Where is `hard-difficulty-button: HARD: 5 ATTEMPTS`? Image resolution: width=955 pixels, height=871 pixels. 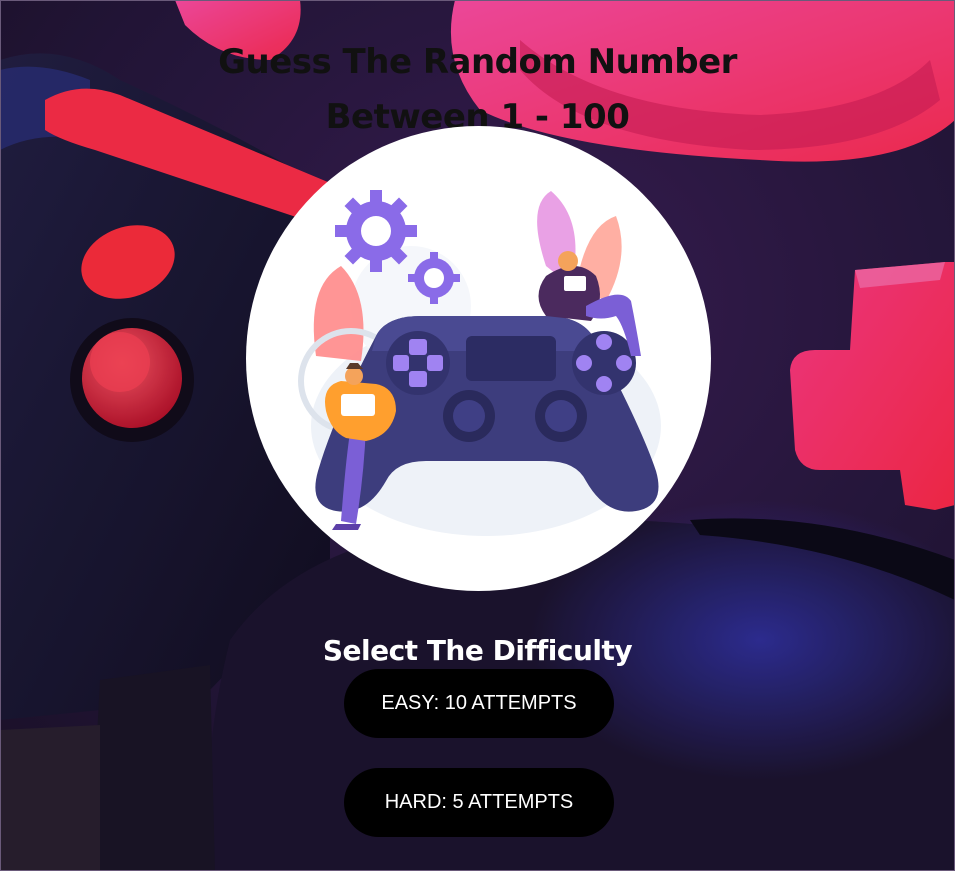 hard-difficulty-button: HARD: 5 ATTEMPTS is located at coordinates (479, 802).